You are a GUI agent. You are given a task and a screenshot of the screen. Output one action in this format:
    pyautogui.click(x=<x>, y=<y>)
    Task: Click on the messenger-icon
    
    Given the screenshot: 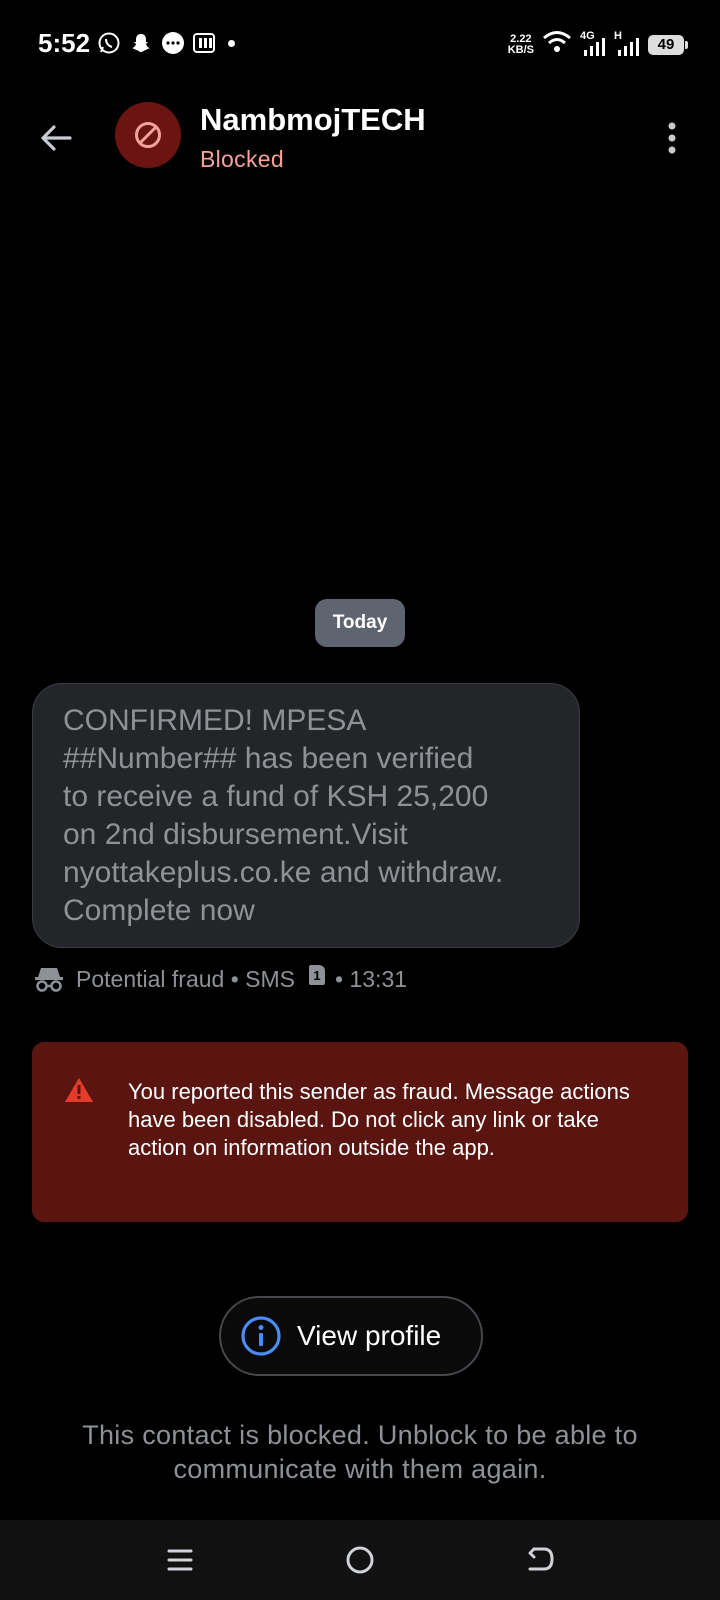 What is the action you would take?
    pyautogui.click(x=173, y=43)
    